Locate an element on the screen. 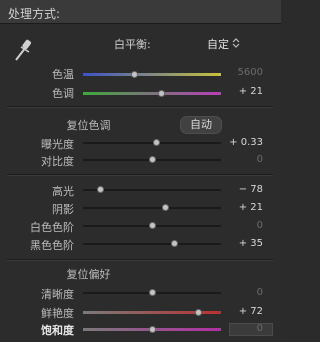 The height and width of the screenshot is (342, 320). saturation-slider-thumb is located at coordinates (152, 329).